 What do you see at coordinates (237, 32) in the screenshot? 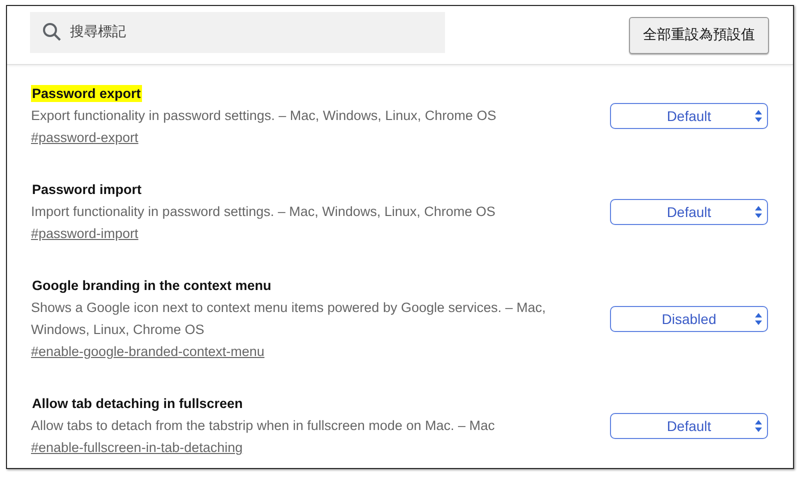
I see `search-field: 搜尋標記` at bounding box center [237, 32].